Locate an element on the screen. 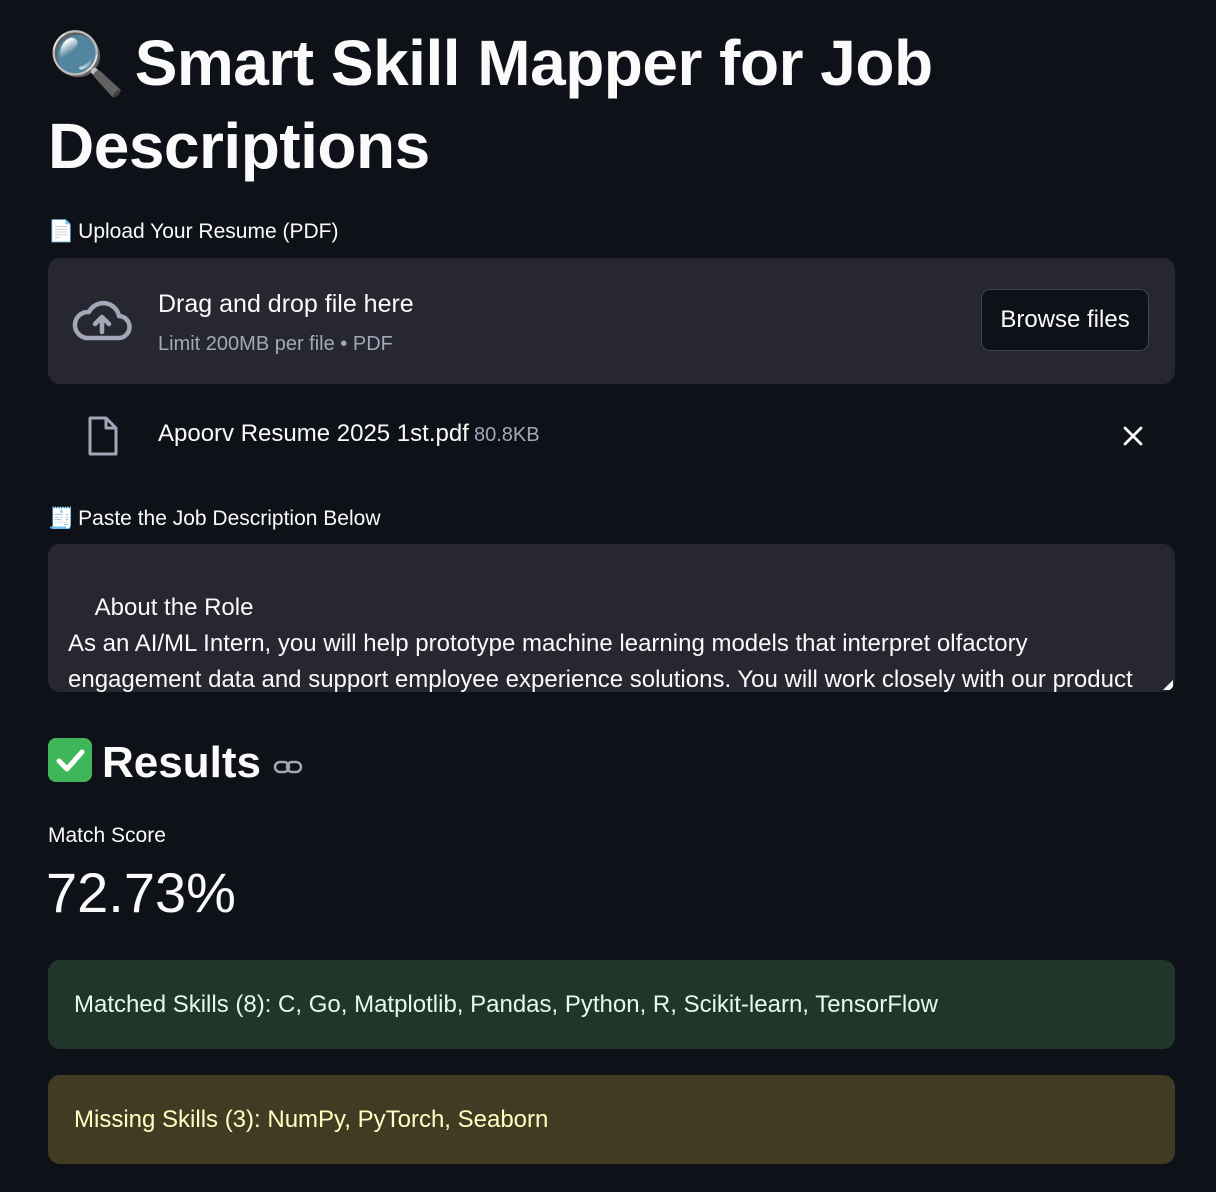 Image resolution: width=1216 pixels, height=1192 pixels. anchor-link-icon is located at coordinates (288, 767).